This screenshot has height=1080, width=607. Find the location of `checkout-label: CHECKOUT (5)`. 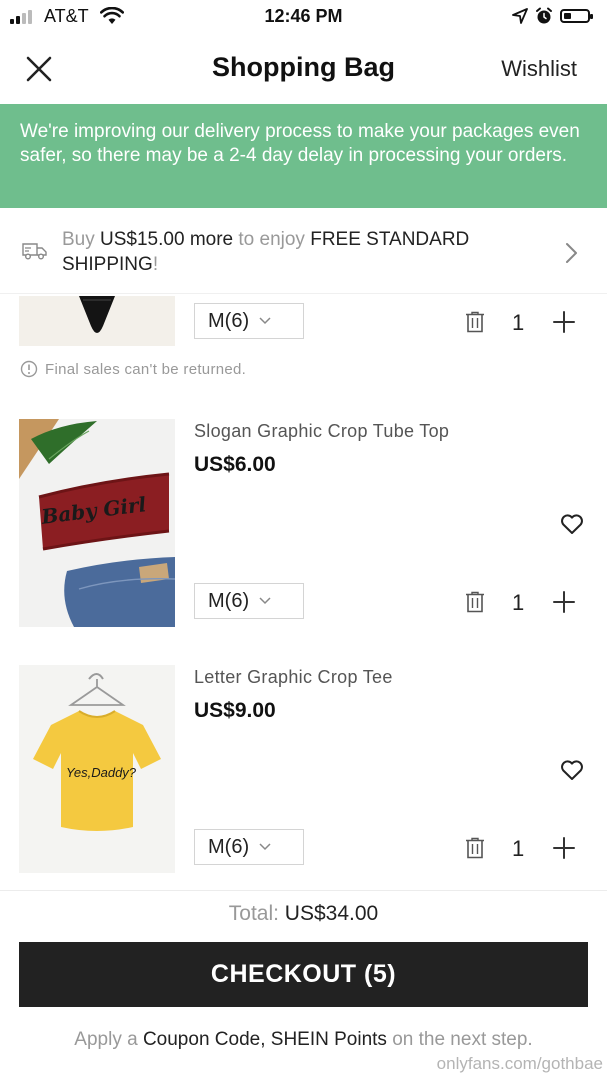

checkout-label: CHECKOUT (5) is located at coordinates (303, 974).